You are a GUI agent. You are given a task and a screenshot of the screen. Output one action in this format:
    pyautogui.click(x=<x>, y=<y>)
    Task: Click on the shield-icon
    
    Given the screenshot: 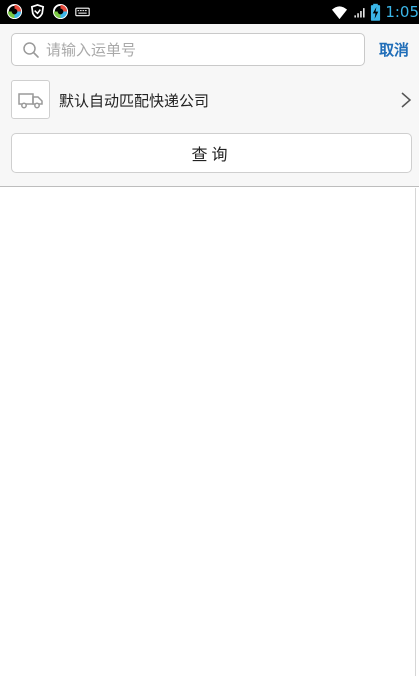 What is the action you would take?
    pyautogui.click(x=37, y=11)
    